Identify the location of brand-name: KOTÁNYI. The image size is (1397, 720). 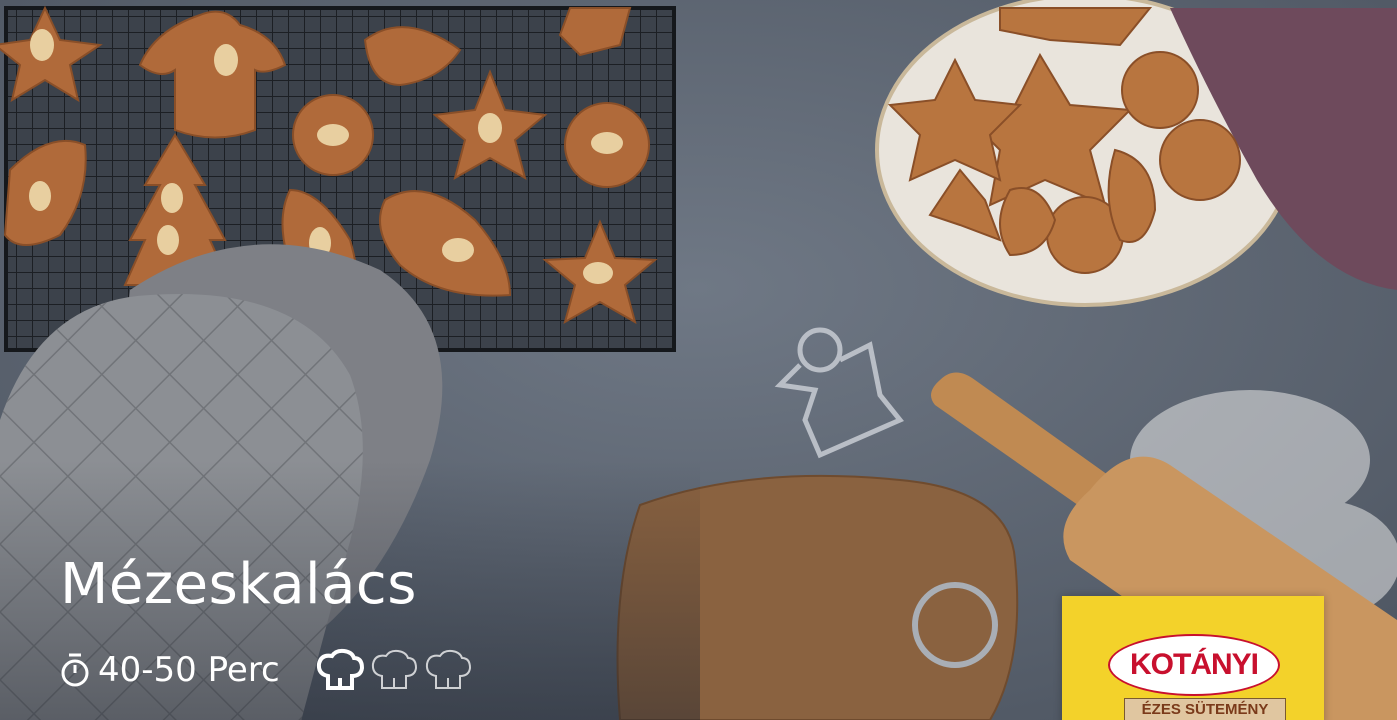
(1194, 664).